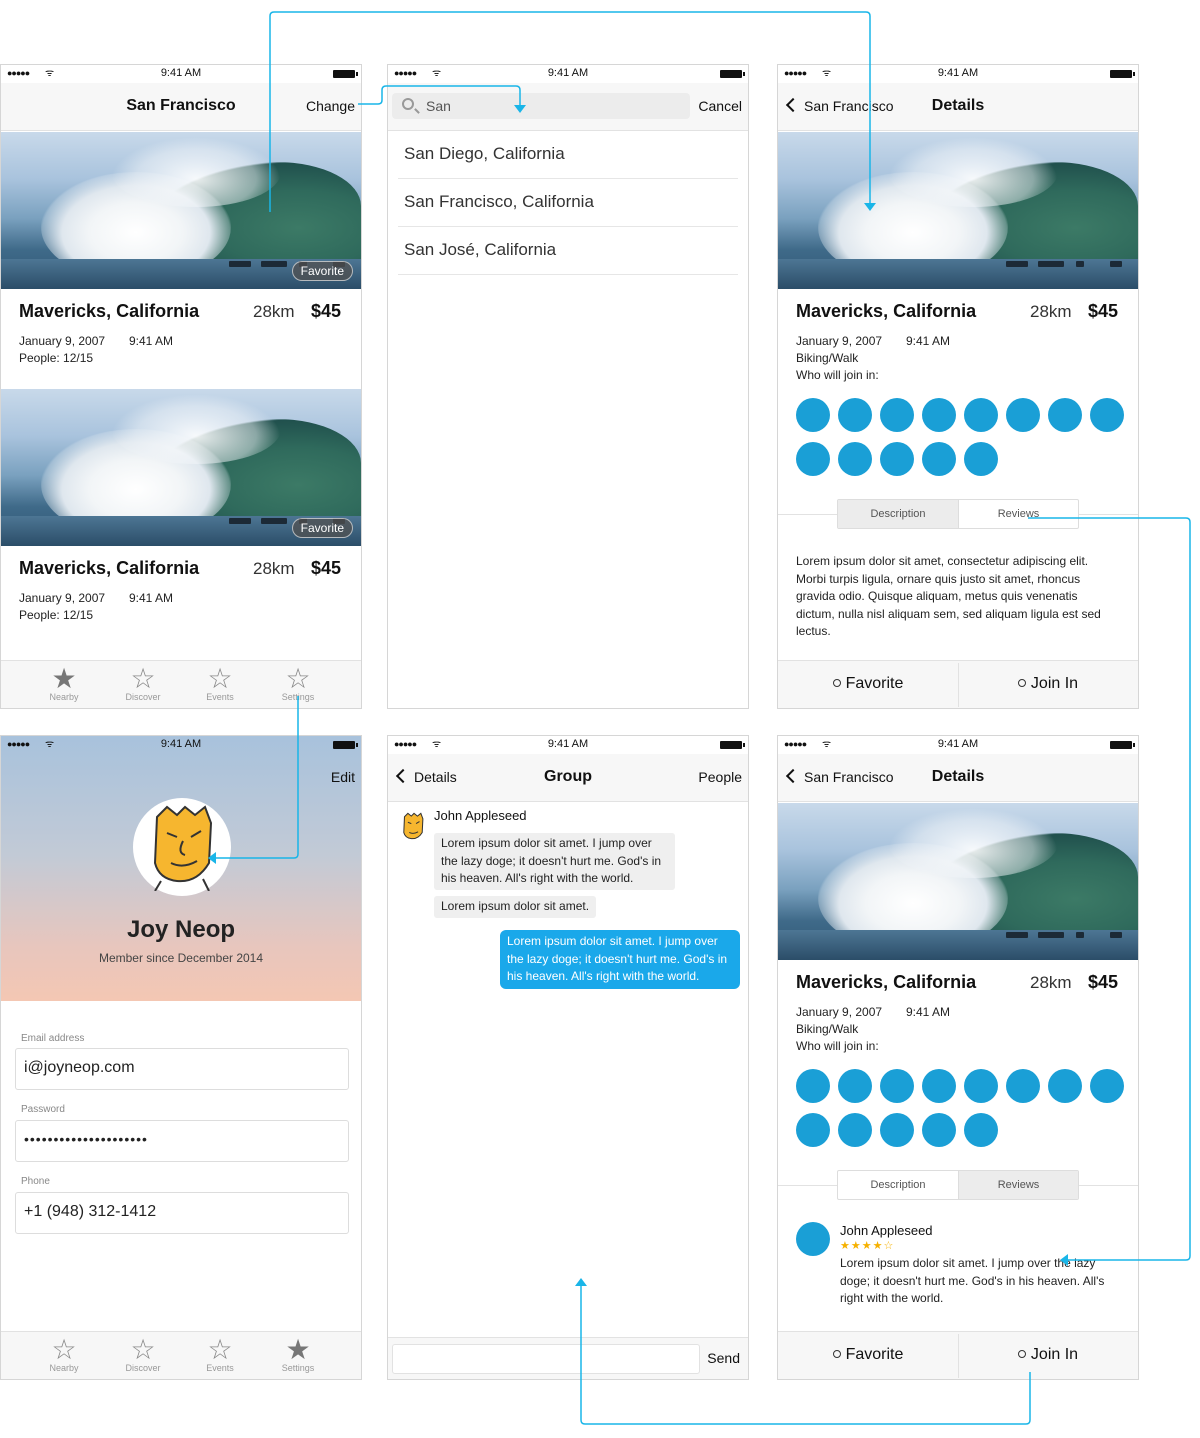 This screenshot has height=1438, width=1200. Describe the element at coordinates (568, 251) in the screenshot. I see `search-result: San José, California` at that location.